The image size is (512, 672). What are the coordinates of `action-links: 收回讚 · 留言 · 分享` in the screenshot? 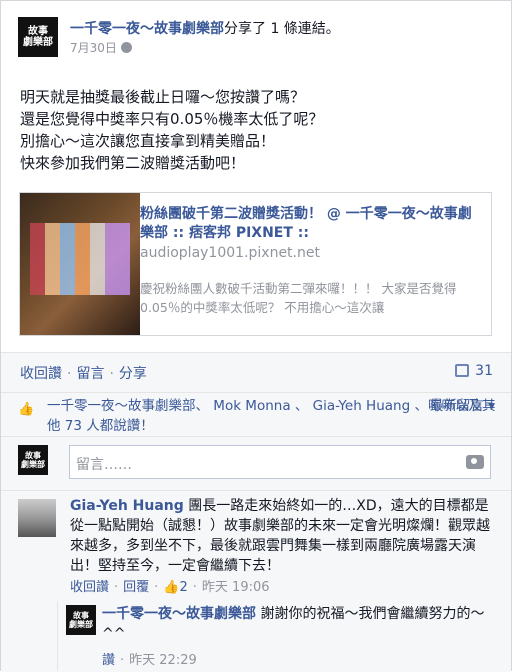 It's located at (83, 374).